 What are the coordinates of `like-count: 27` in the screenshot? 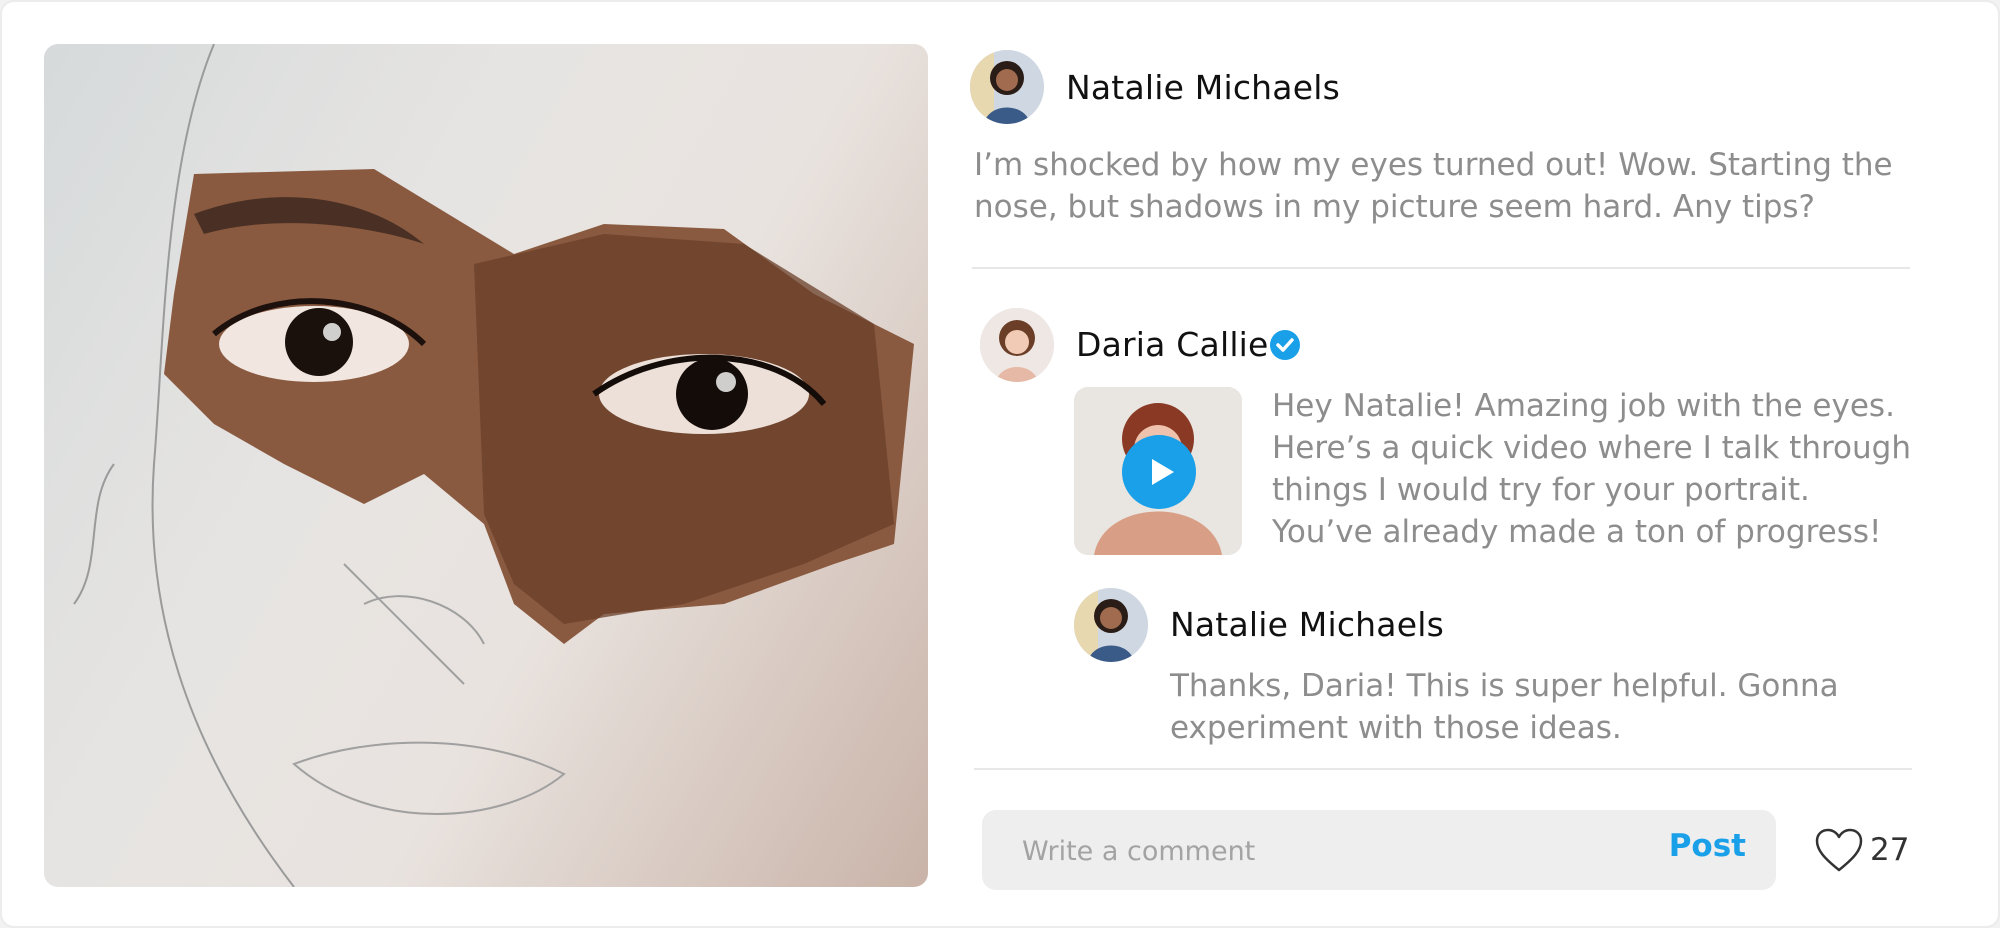 It's located at (1890, 850).